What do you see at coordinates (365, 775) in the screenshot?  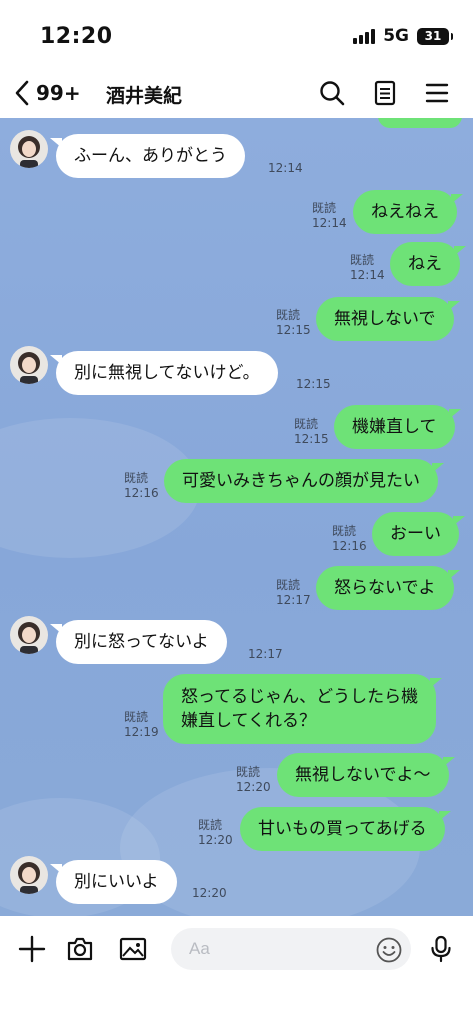 I see `message-bubble-outgoing: 無視しないでよ〜` at bounding box center [365, 775].